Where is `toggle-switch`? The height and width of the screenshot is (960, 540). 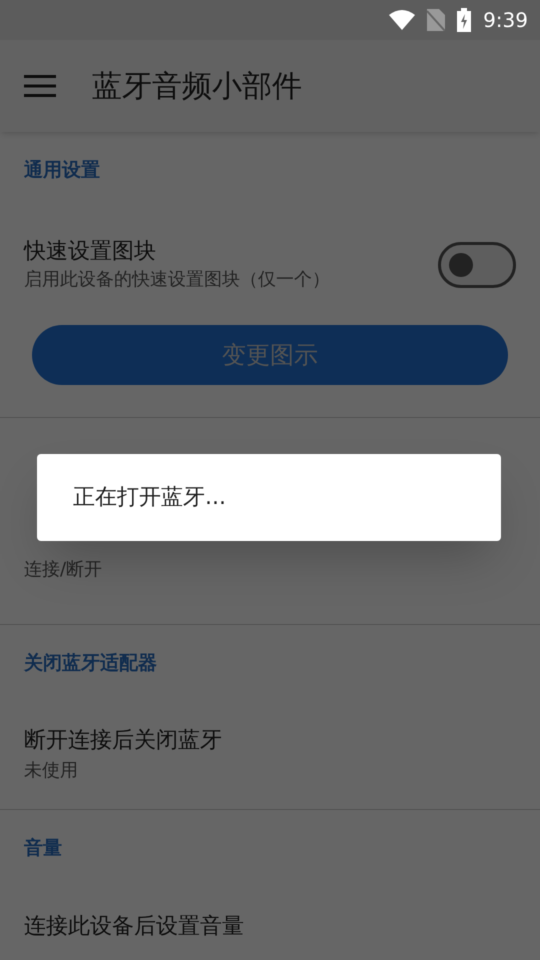 toggle-switch is located at coordinates (477, 265).